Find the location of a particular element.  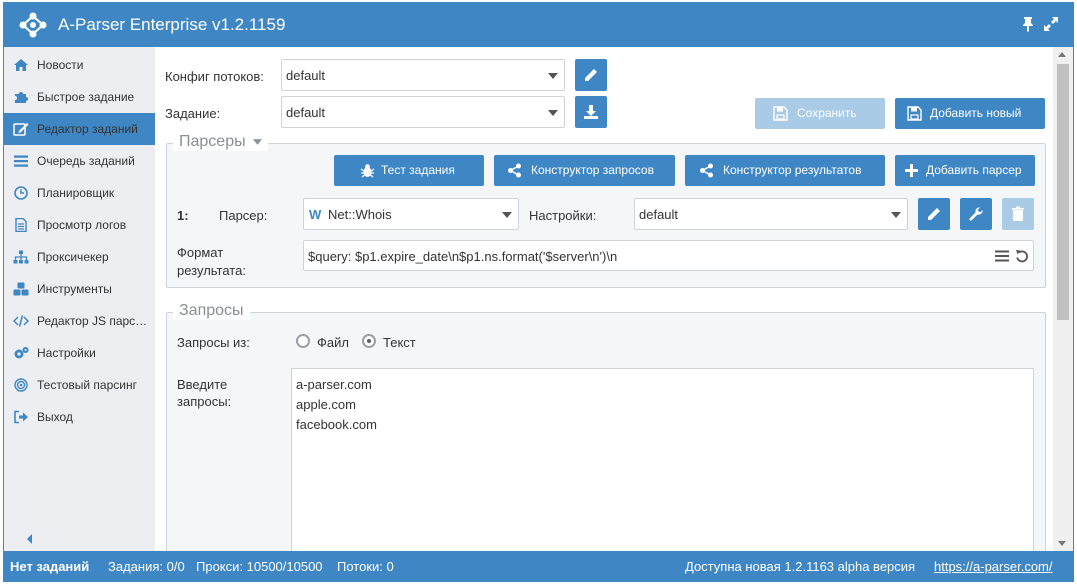

sidebar-item-label: Новости is located at coordinates (60, 65).